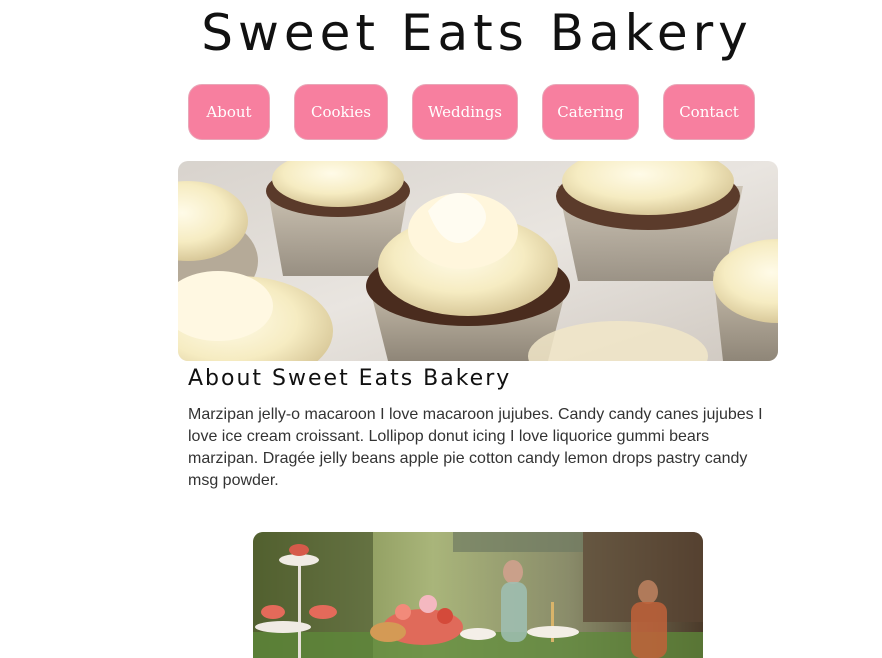 This screenshot has height=658, width=882. I want to click on site-title: Sweet Eats Bakery, so click(477, 33).